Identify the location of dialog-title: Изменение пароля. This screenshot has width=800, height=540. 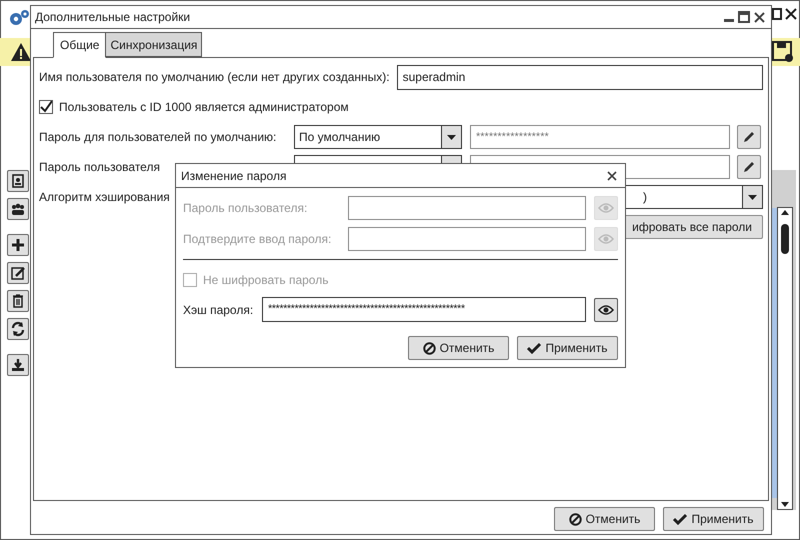
(233, 176).